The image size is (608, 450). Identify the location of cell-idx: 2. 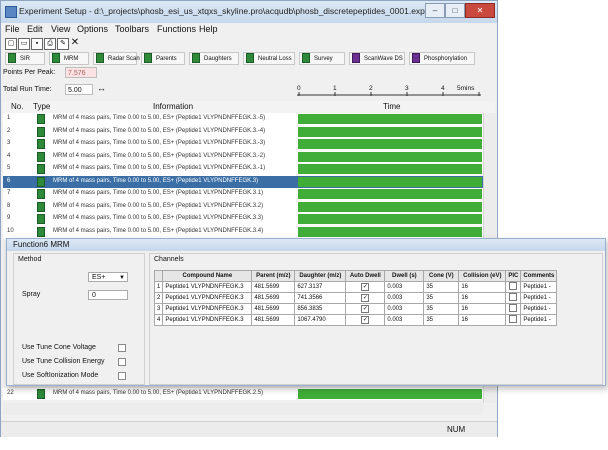
(158, 298).